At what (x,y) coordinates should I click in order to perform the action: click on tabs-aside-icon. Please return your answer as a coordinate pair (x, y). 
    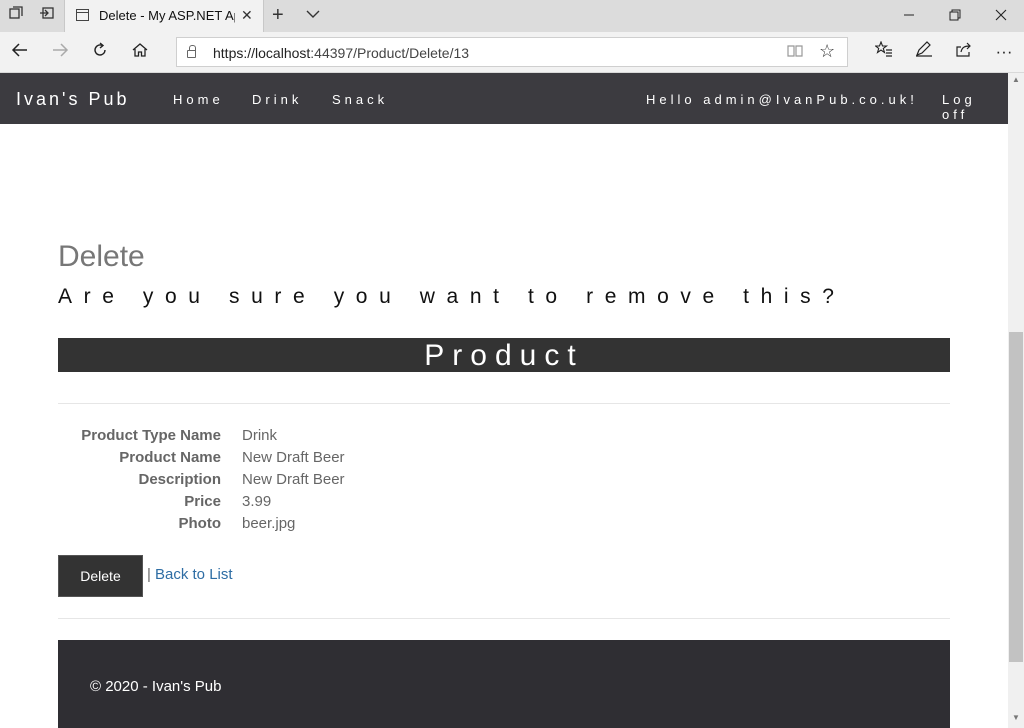
    Looking at the image, I should click on (47, 16).